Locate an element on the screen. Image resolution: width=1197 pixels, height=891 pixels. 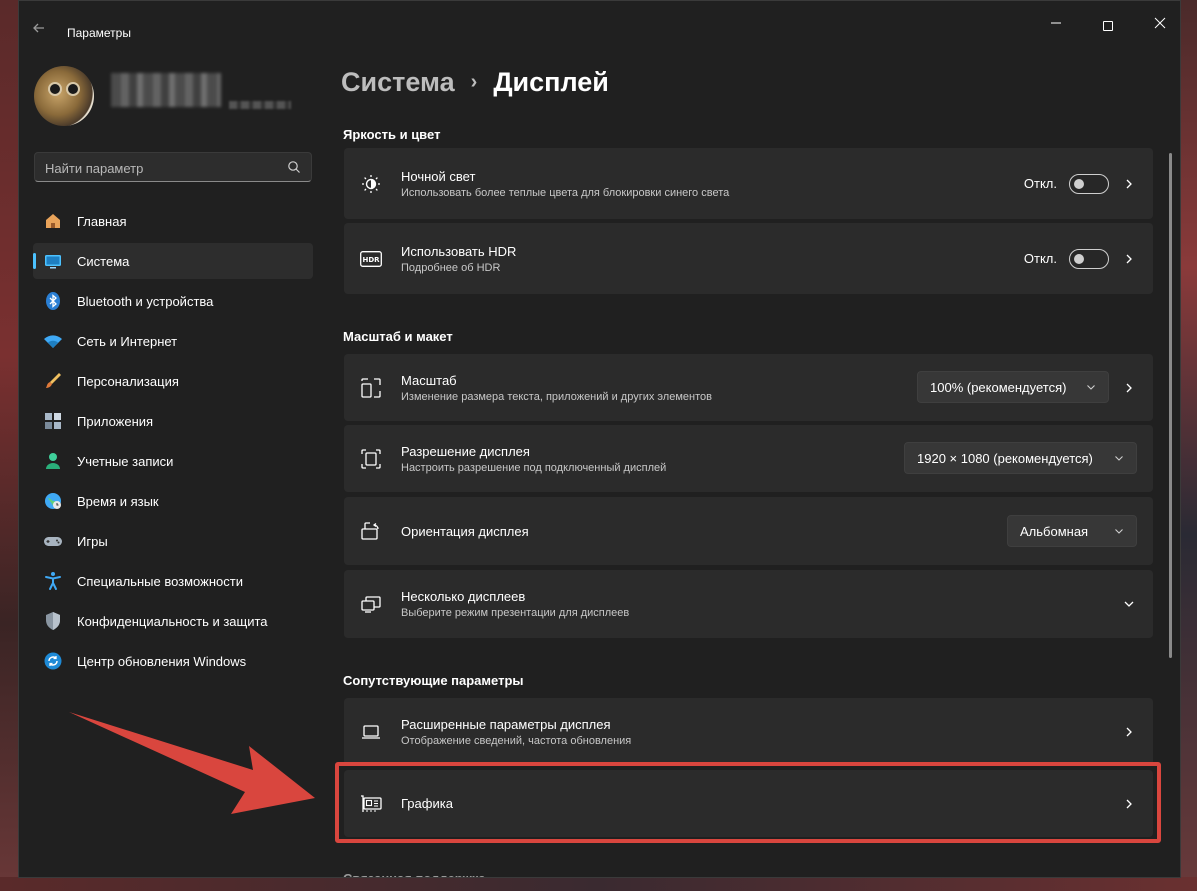
sidebar-item-personalization: Персонализация is located at coordinates (173, 381).